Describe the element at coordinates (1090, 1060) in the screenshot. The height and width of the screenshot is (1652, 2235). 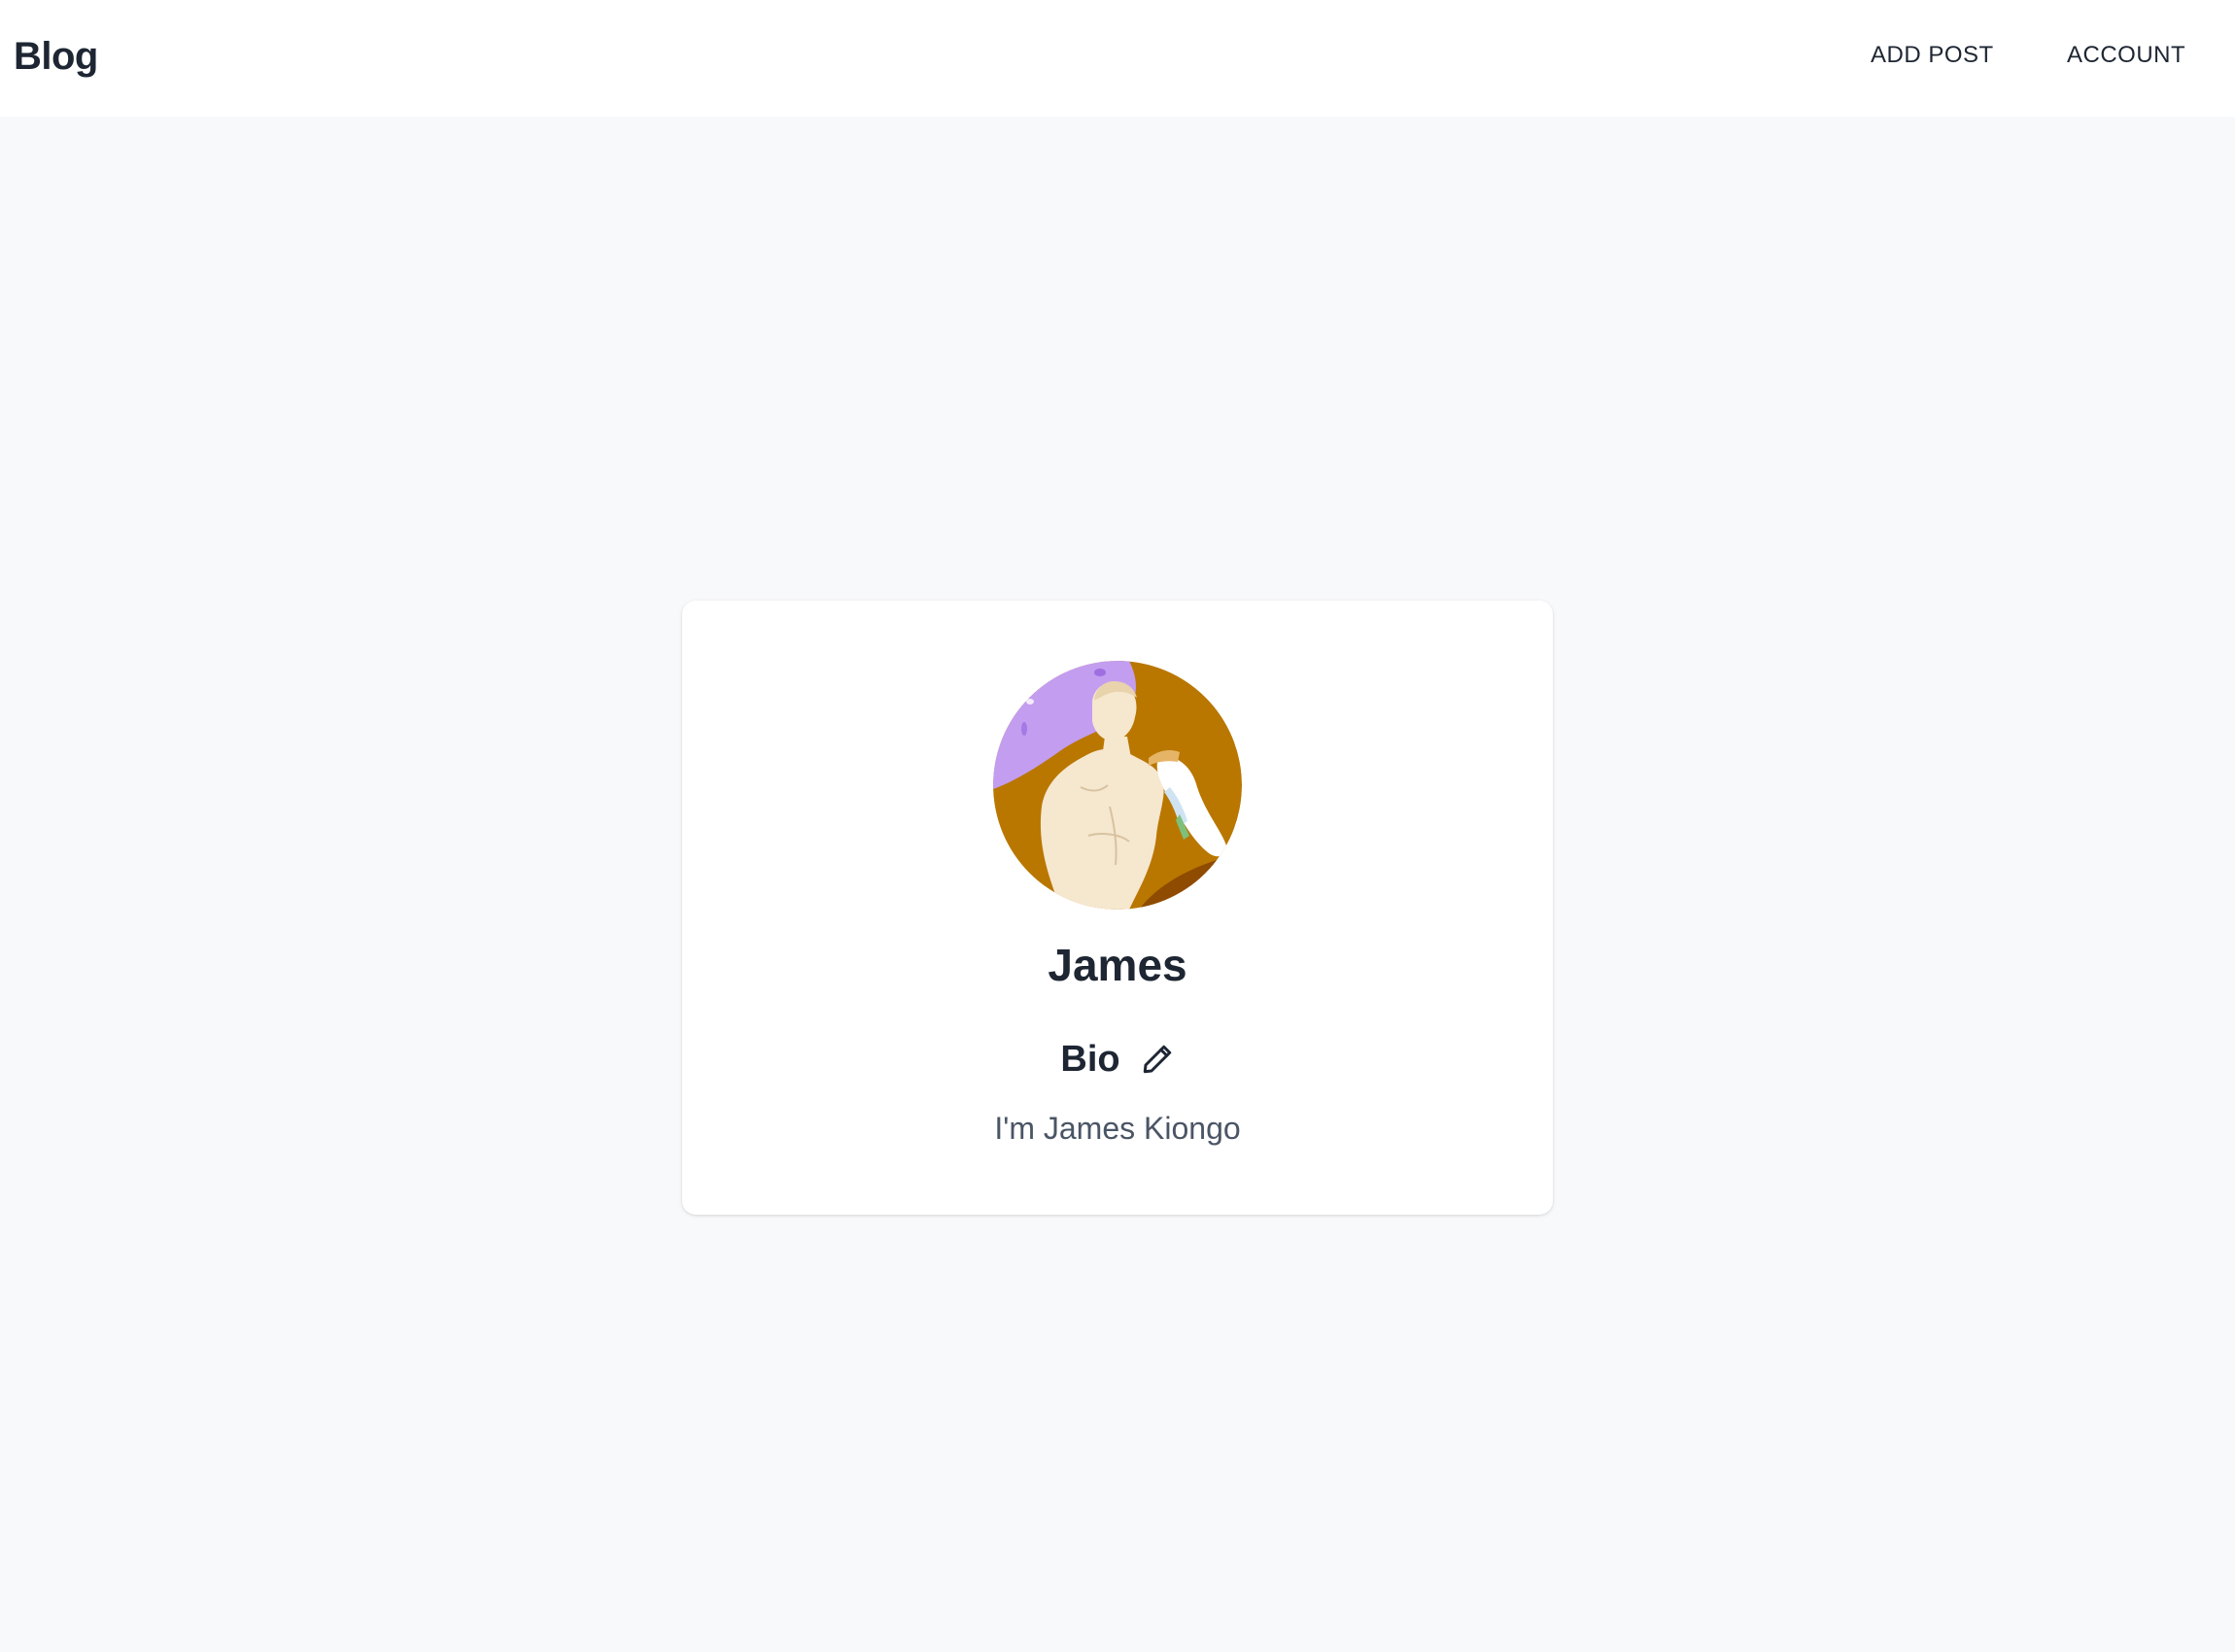
I see `bio-heading: Bio` at that location.